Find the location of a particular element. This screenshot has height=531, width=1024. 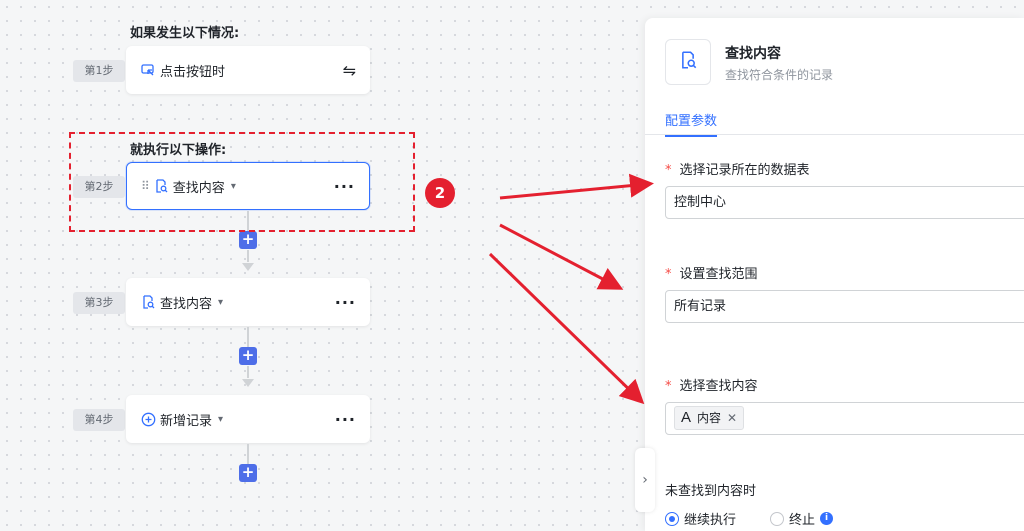

switch-icon: ⇋ is located at coordinates (349, 70).